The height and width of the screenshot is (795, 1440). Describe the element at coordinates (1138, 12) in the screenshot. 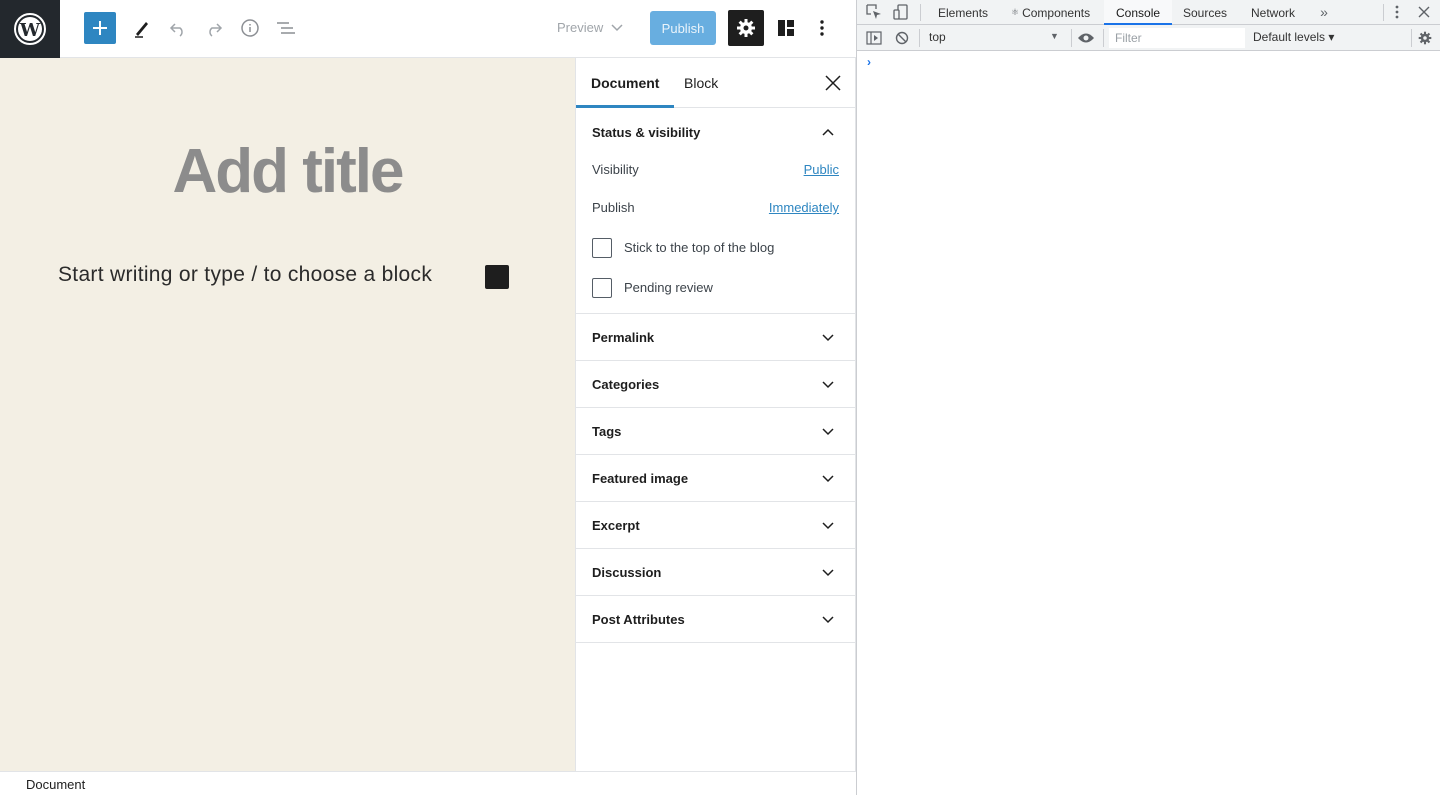

I see `tab-console: Console` at that location.